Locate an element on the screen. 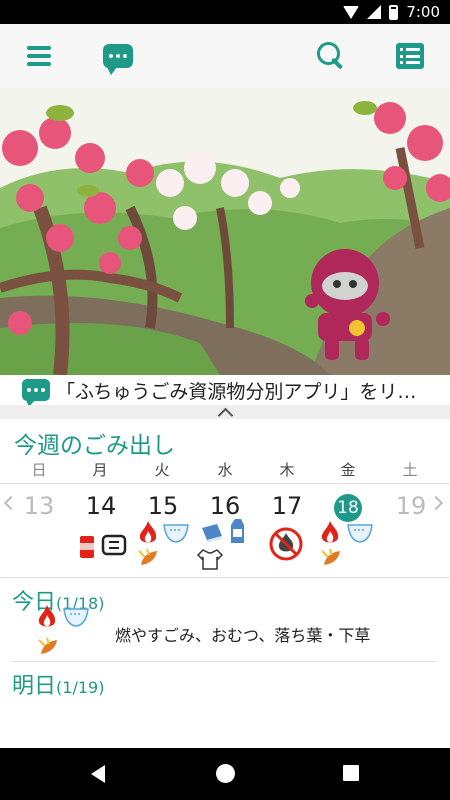 This screenshot has width=450, height=800. menu-button is located at coordinates (39, 56).